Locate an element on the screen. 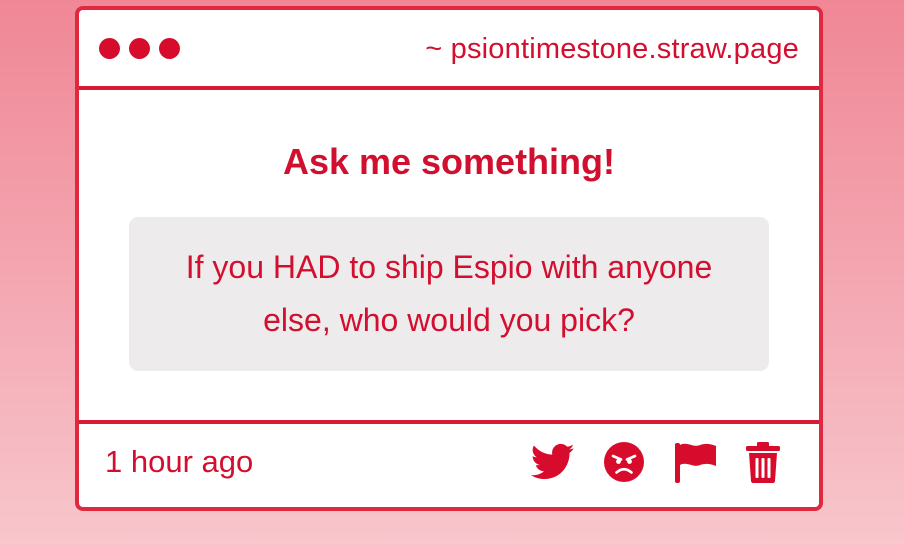  share-twitter-button is located at coordinates (553, 462).